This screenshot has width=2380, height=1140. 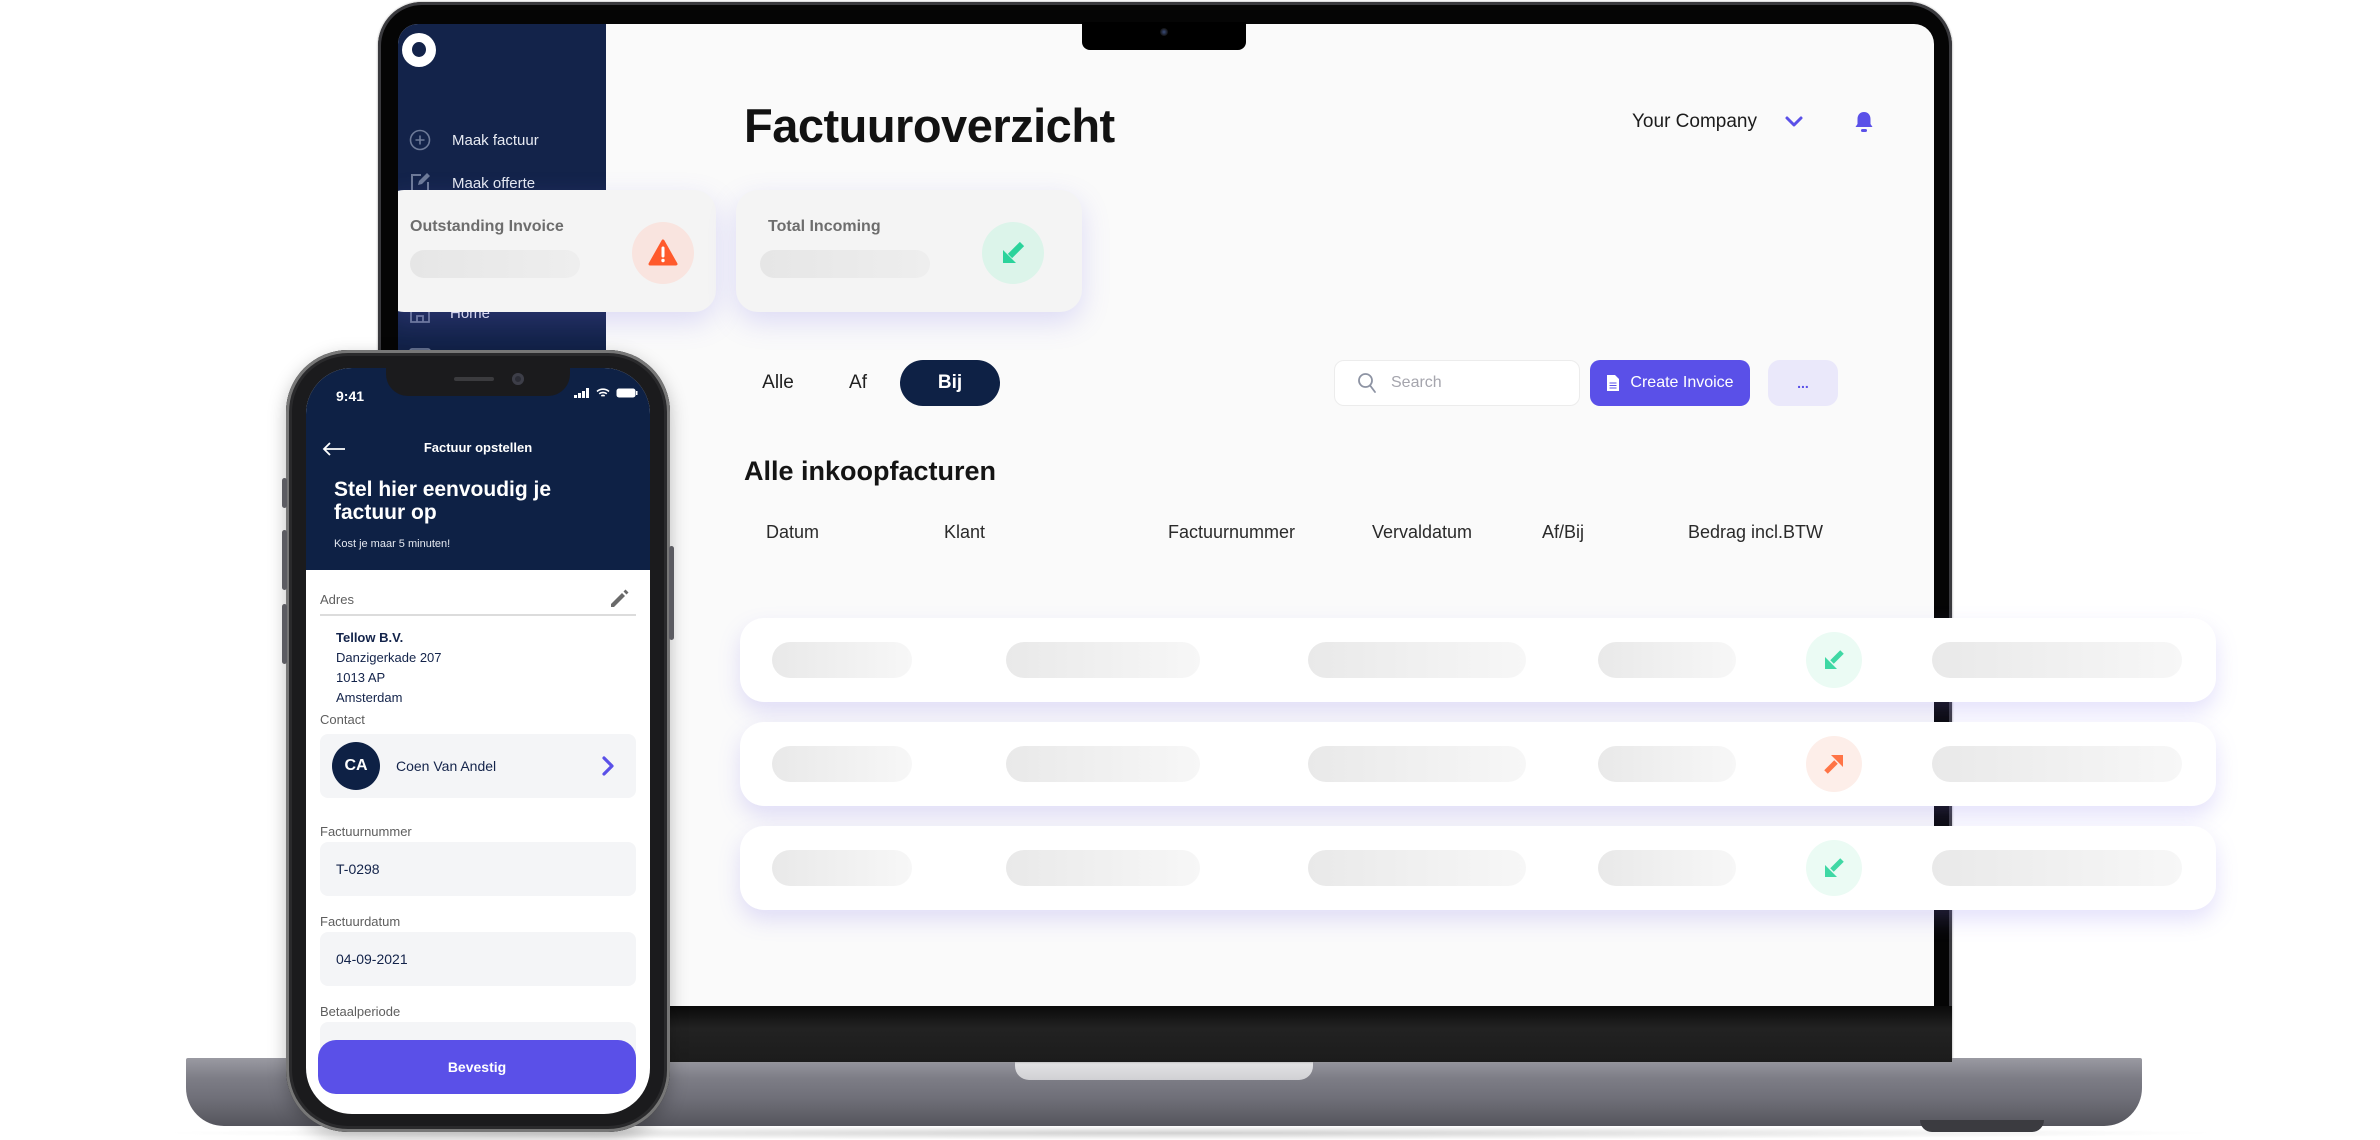 I want to click on bell-icon, so click(x=1864, y=122).